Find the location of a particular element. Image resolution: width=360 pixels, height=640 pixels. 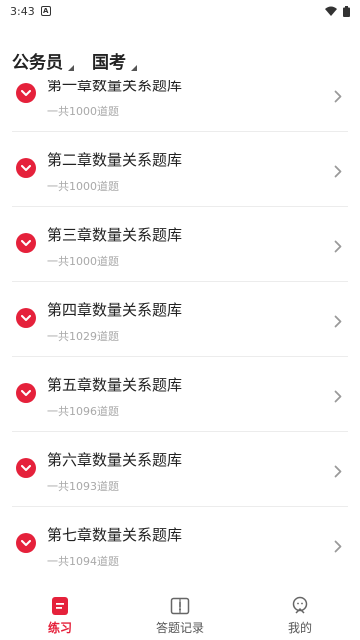

record-book-icon is located at coordinates (180, 606).